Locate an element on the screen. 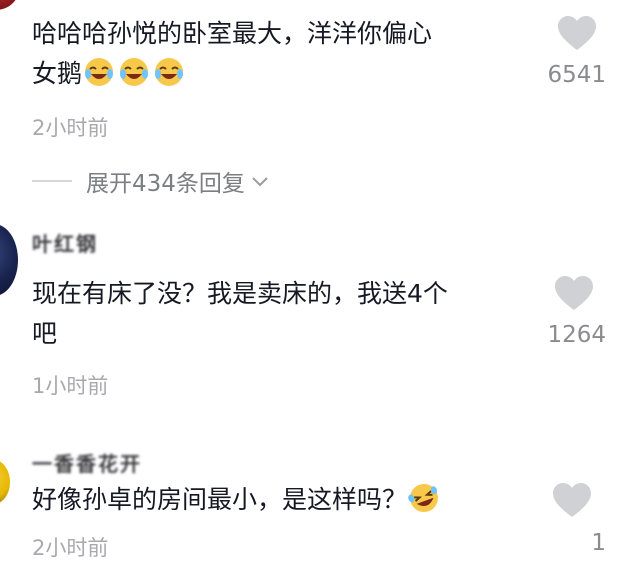 Image resolution: width=624 pixels, height=562 pixels. rolling-laugh-emoji is located at coordinates (424, 498).